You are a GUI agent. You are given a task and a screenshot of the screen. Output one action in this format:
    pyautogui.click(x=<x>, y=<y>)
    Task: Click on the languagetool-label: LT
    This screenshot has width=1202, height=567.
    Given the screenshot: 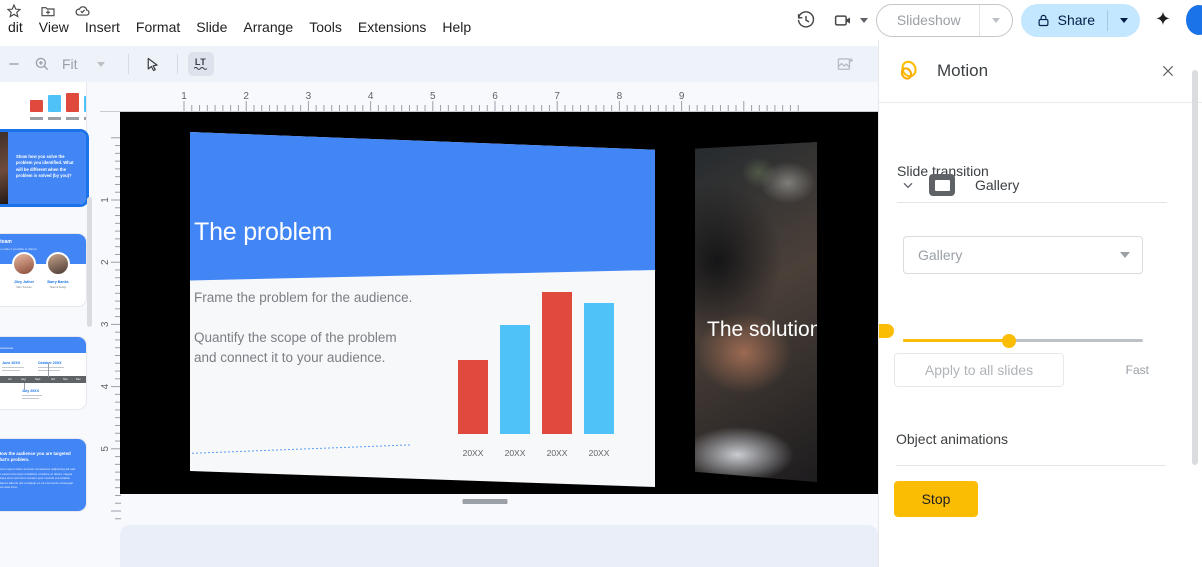 What is the action you would take?
    pyautogui.click(x=200, y=62)
    